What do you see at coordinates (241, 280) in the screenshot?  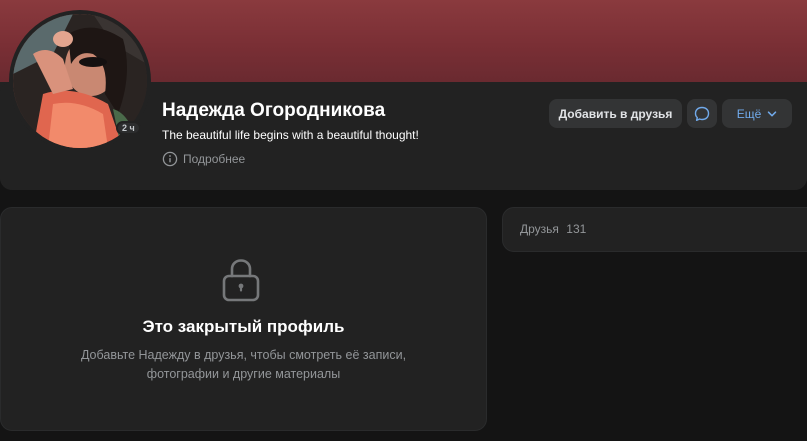 I see `lock-icon` at bounding box center [241, 280].